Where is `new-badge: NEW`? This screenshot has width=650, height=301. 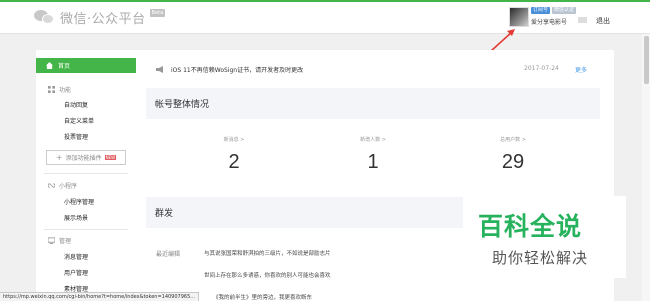 new-badge: NEW is located at coordinates (110, 157).